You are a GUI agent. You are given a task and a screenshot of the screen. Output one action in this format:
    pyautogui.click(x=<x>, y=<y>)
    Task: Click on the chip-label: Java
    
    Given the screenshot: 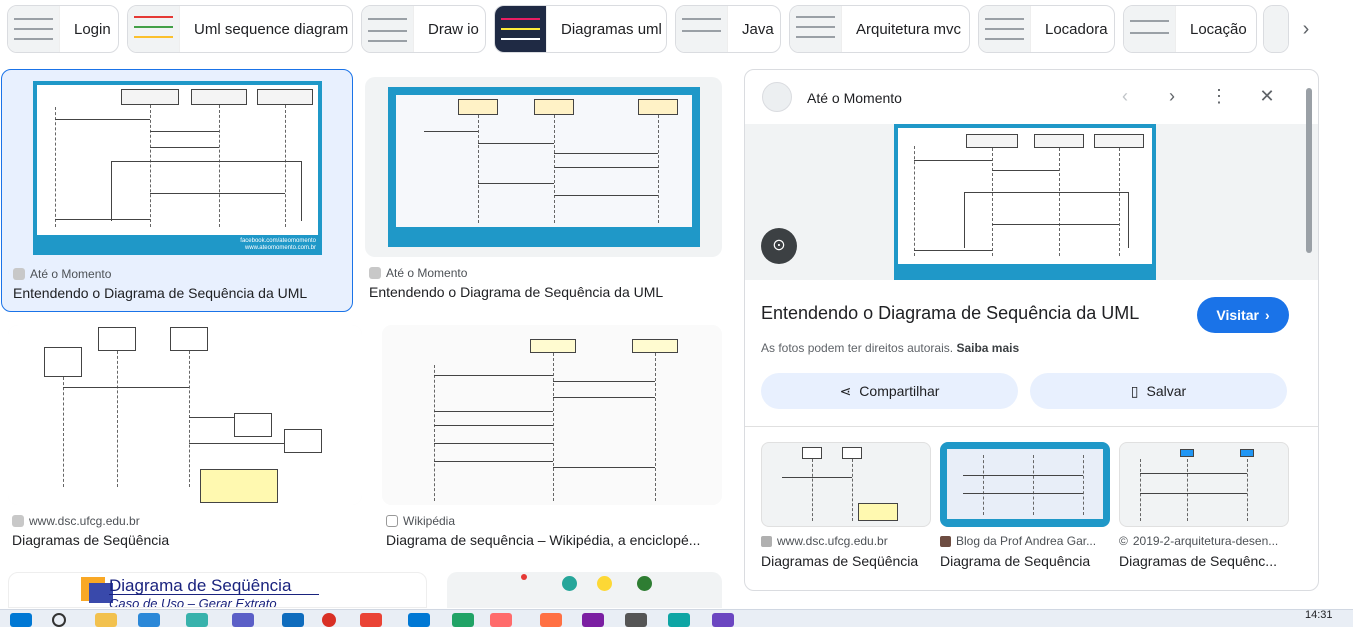 What is the action you would take?
    pyautogui.click(x=758, y=29)
    